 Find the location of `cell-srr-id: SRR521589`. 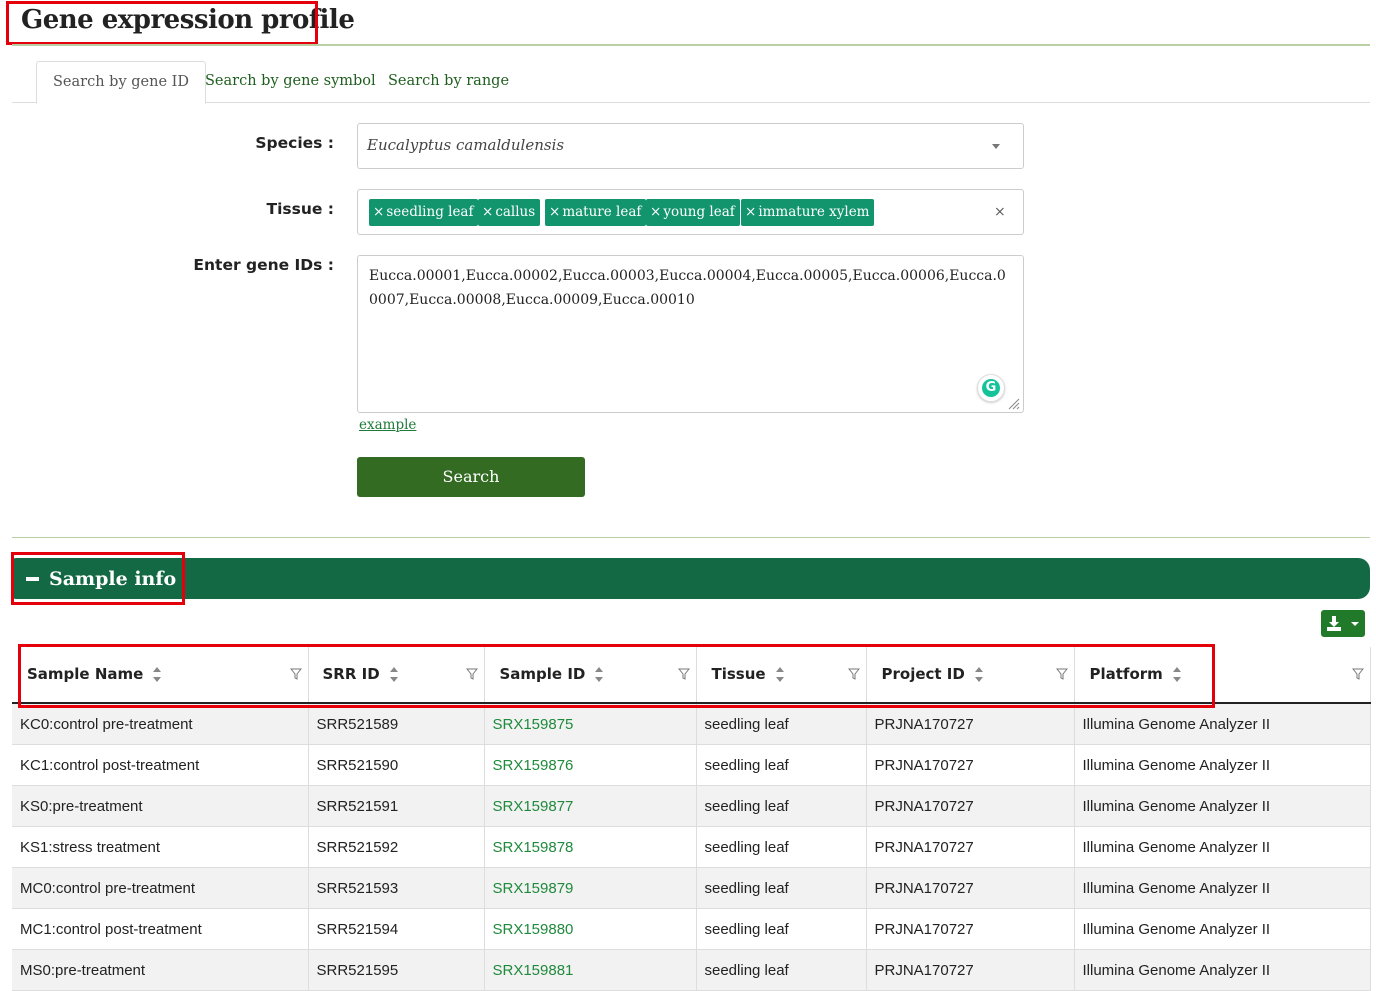

cell-srr-id: SRR521589 is located at coordinates (396, 724).